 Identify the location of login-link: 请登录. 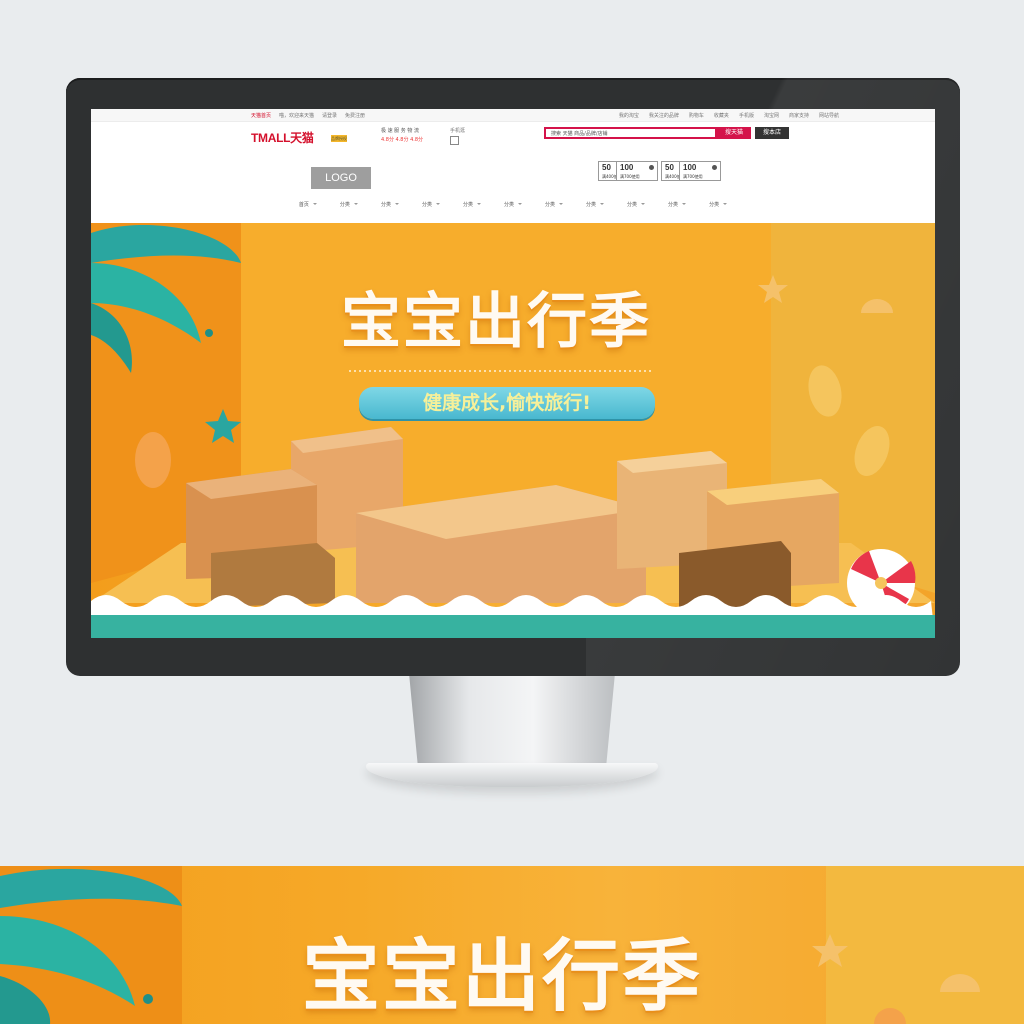
(329, 115).